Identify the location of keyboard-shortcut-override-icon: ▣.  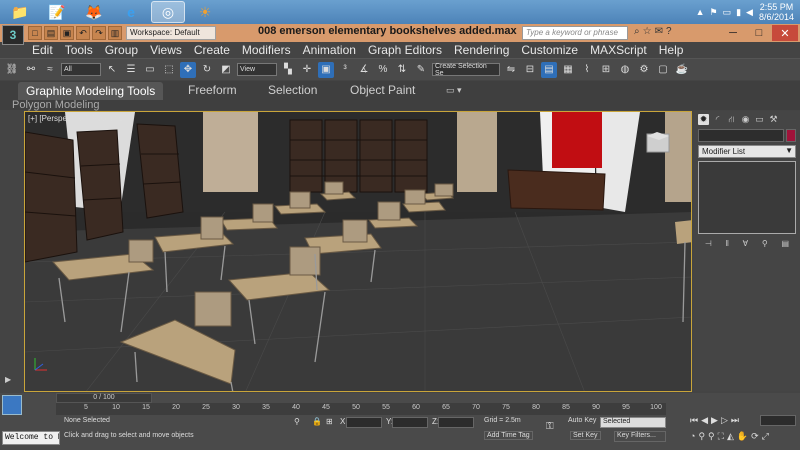
(326, 69).